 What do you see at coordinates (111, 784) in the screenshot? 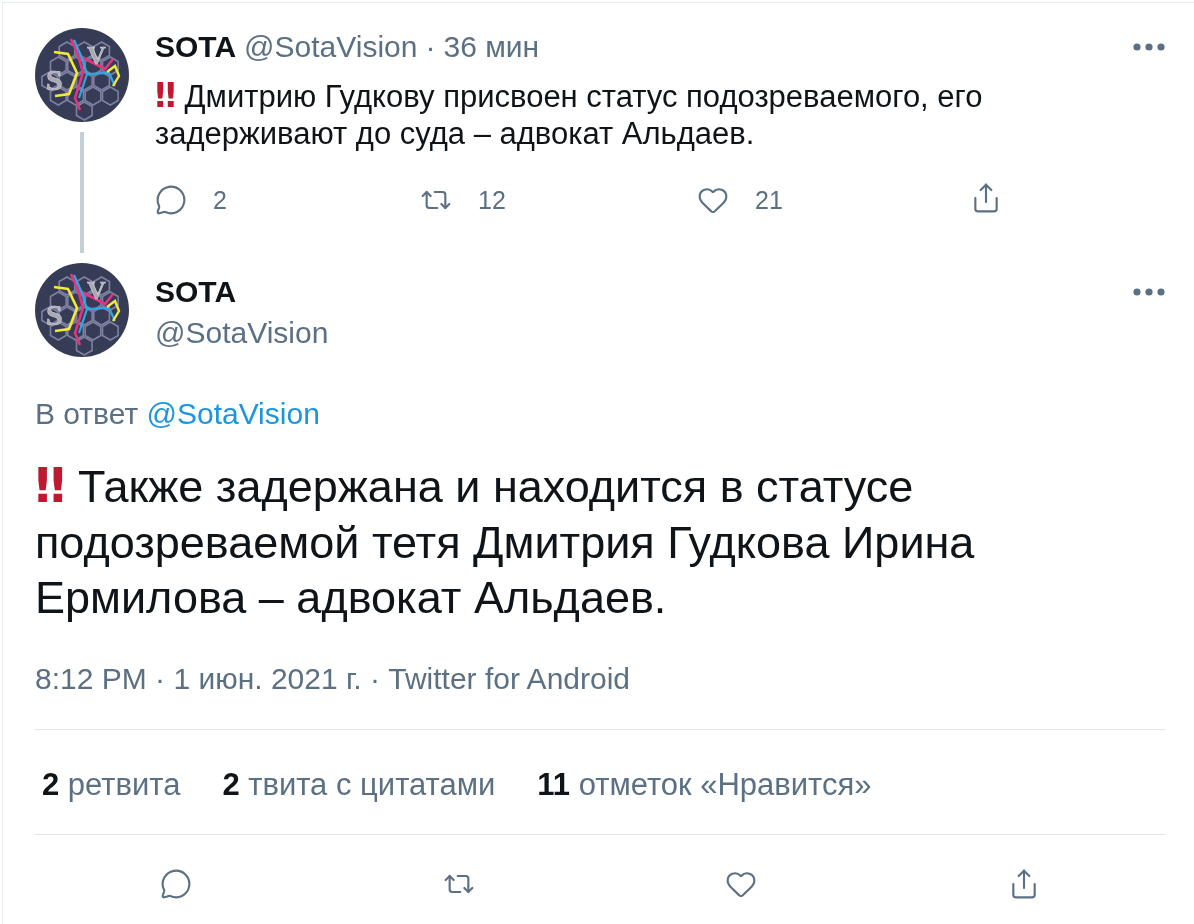
I see `engagement-stat: 2 ретвита` at bounding box center [111, 784].